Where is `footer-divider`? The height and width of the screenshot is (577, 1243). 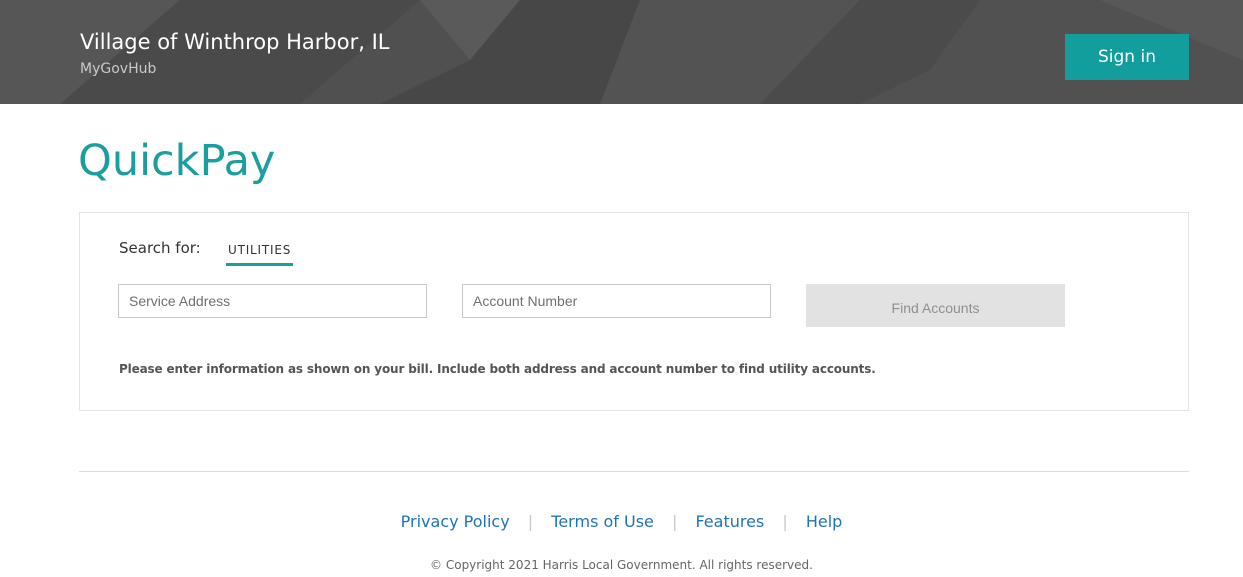 footer-divider is located at coordinates (634, 471).